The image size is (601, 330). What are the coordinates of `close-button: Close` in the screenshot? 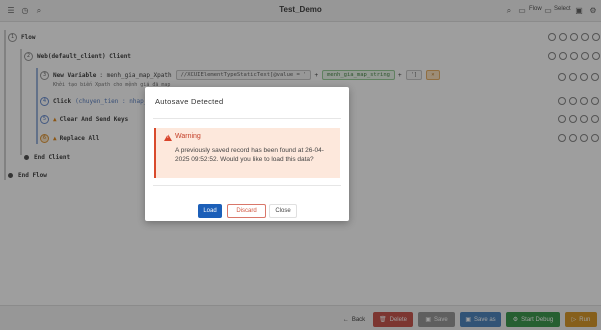 It's located at (283, 211).